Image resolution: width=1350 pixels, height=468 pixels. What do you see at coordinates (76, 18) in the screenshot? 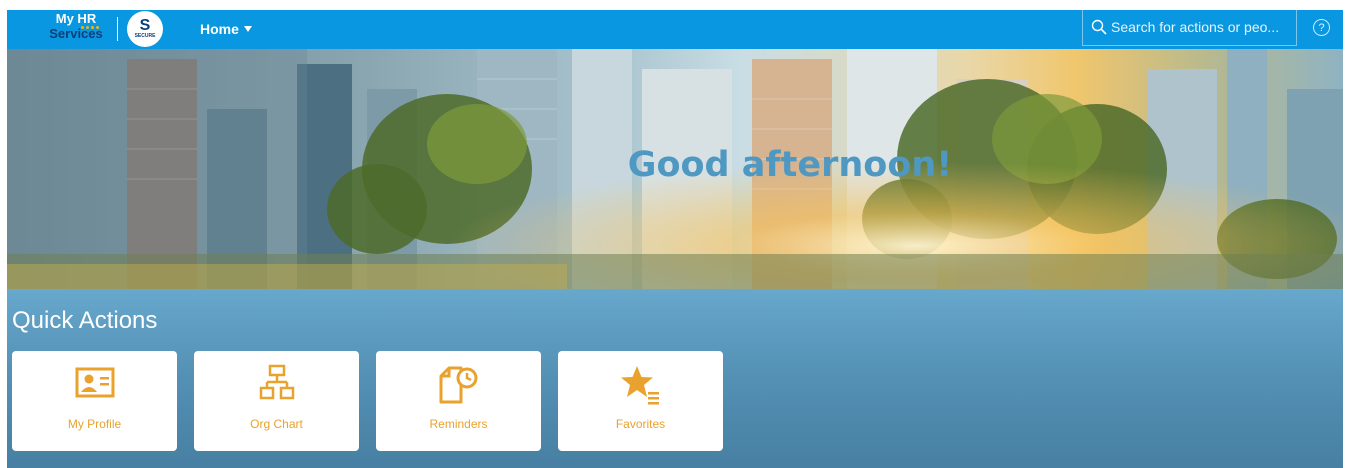
I see `logo-line1: My HR` at bounding box center [76, 18].